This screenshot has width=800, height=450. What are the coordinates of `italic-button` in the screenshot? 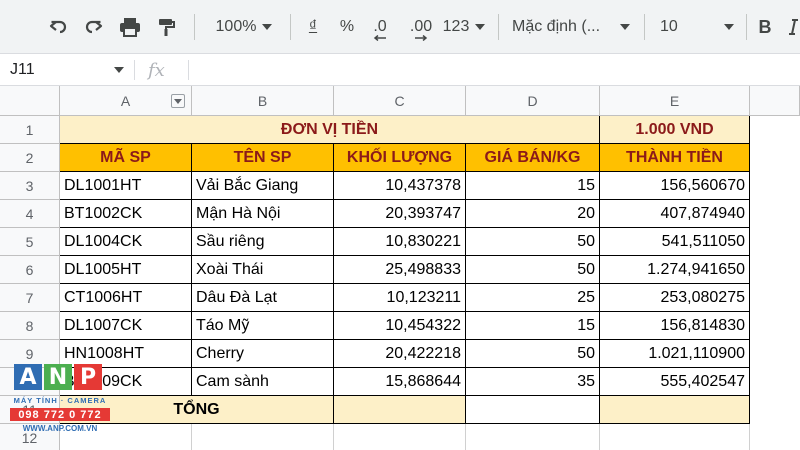 It's located at (792, 27).